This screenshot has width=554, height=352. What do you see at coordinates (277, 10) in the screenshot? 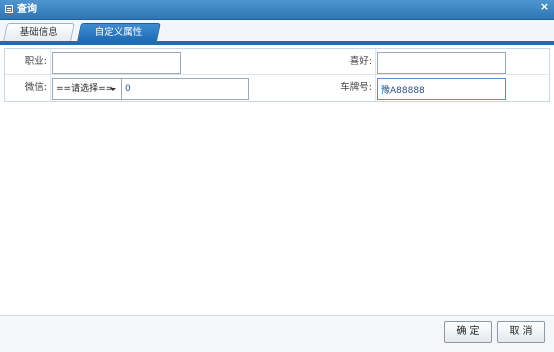
I see `window-titlebar: 查询 ×` at bounding box center [277, 10].